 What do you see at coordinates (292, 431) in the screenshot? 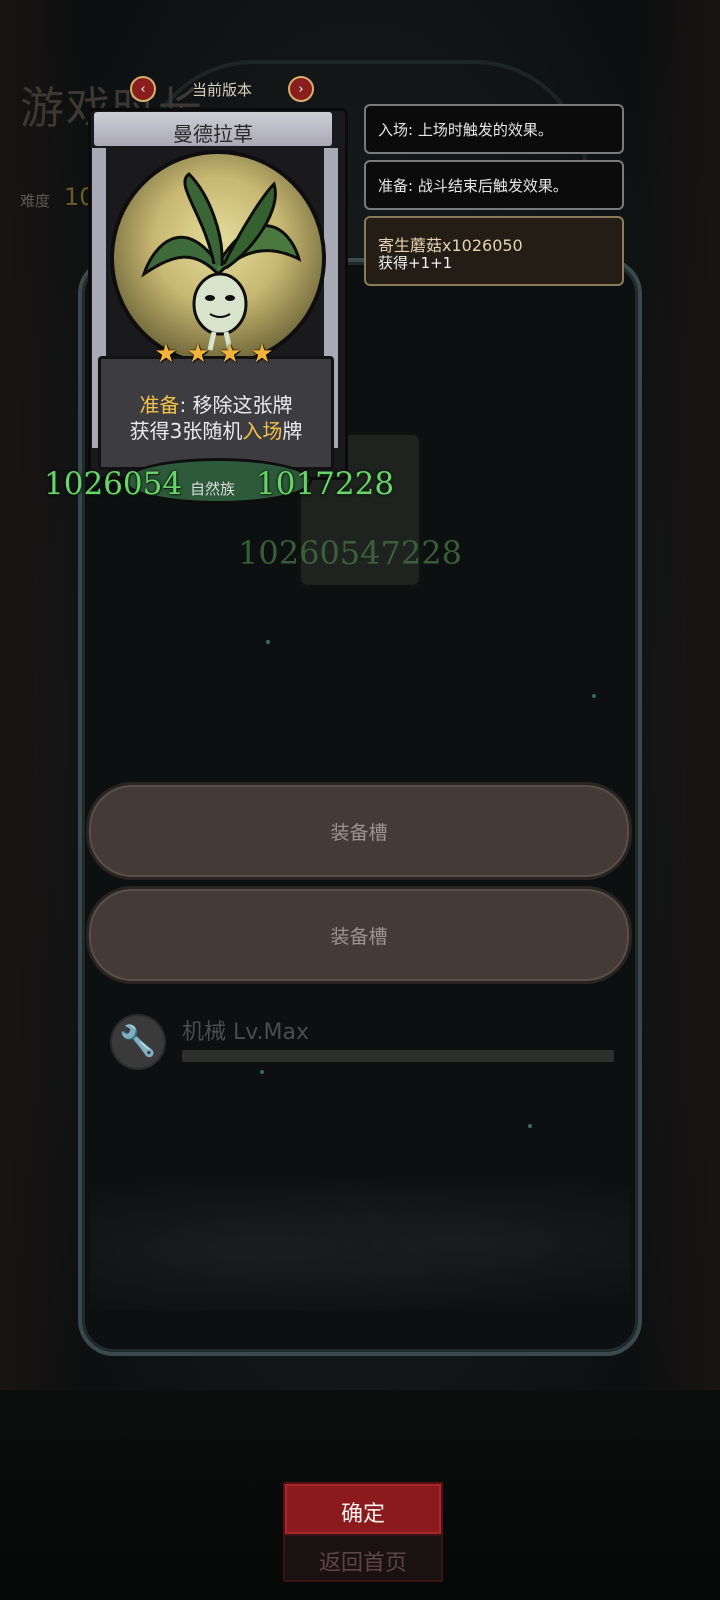
I see `description-text-2b: 牌` at bounding box center [292, 431].